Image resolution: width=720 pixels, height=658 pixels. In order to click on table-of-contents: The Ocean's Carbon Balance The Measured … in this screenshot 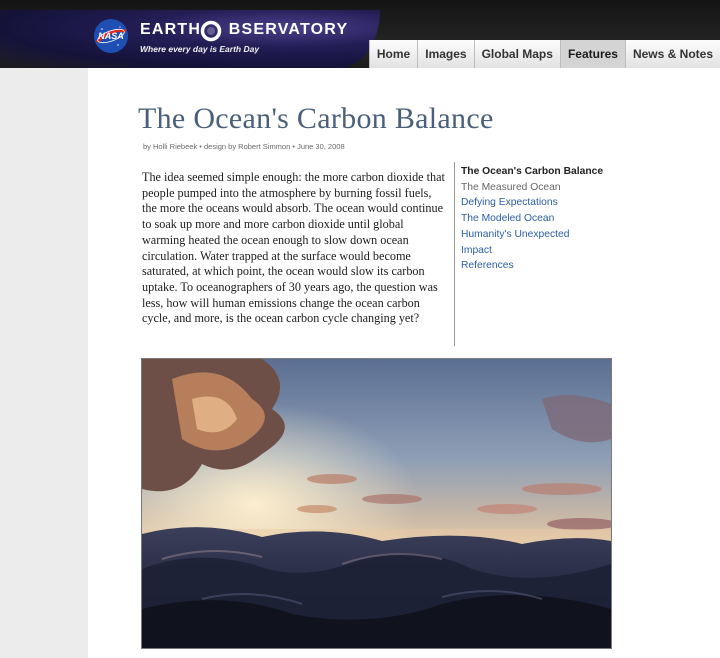, I will do `click(532, 254)`.